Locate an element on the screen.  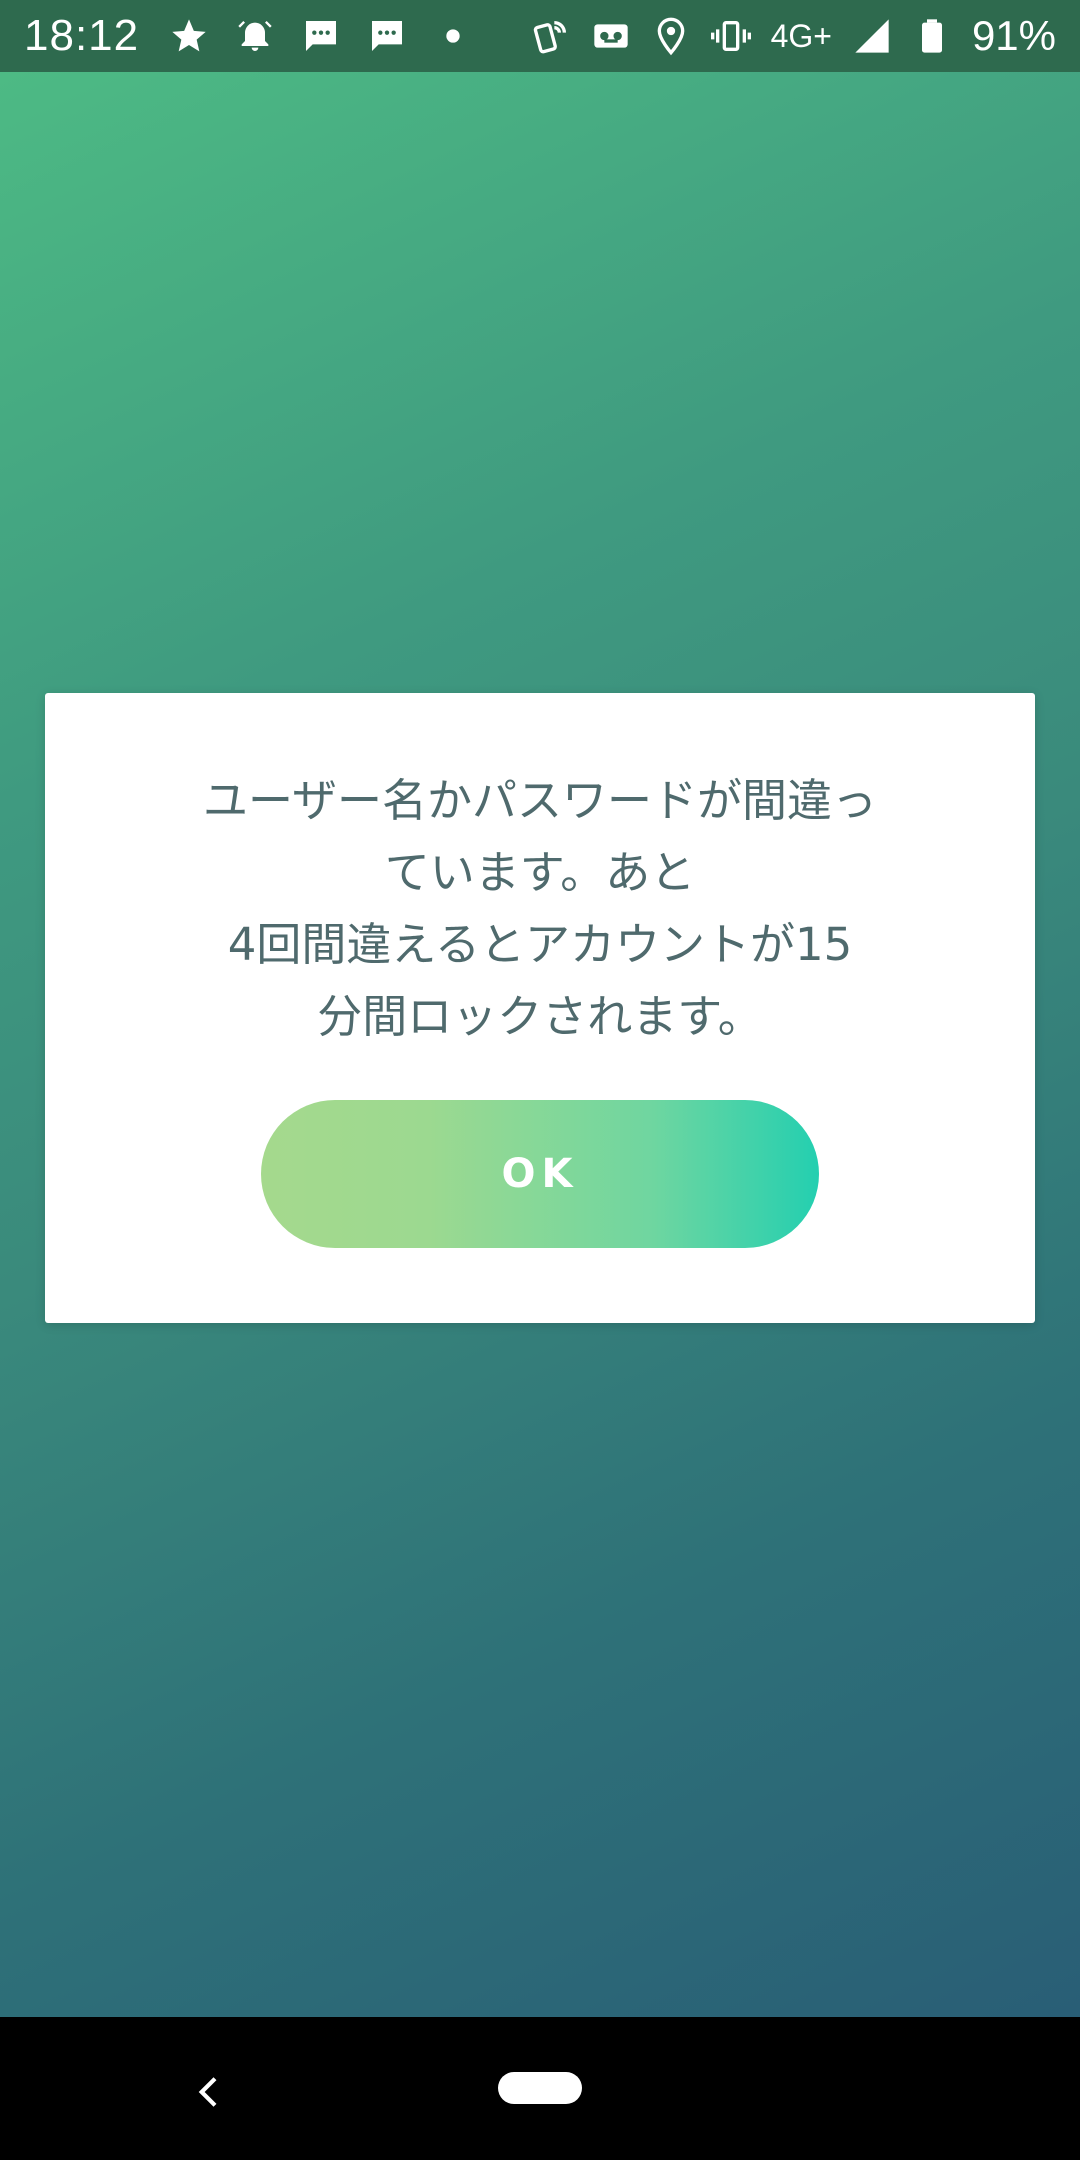
network-type: 4G+ is located at coordinates (801, 35).